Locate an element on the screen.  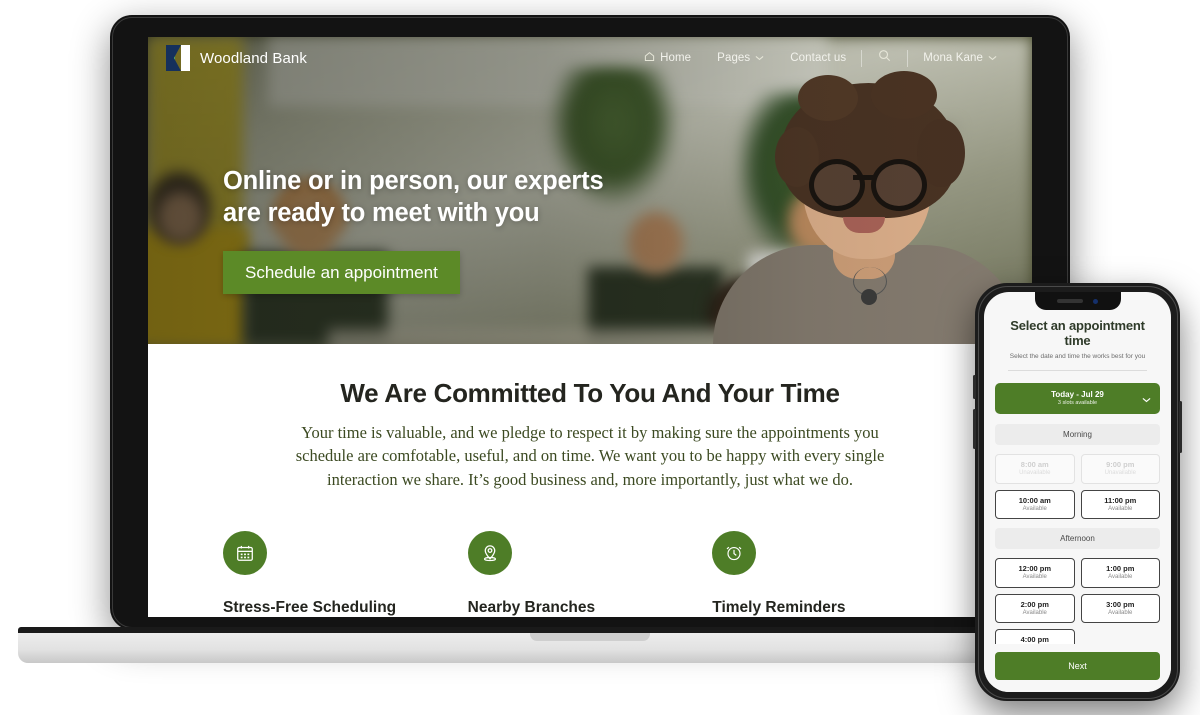
nav-item-contact: Contact us is located at coordinates (818, 58).